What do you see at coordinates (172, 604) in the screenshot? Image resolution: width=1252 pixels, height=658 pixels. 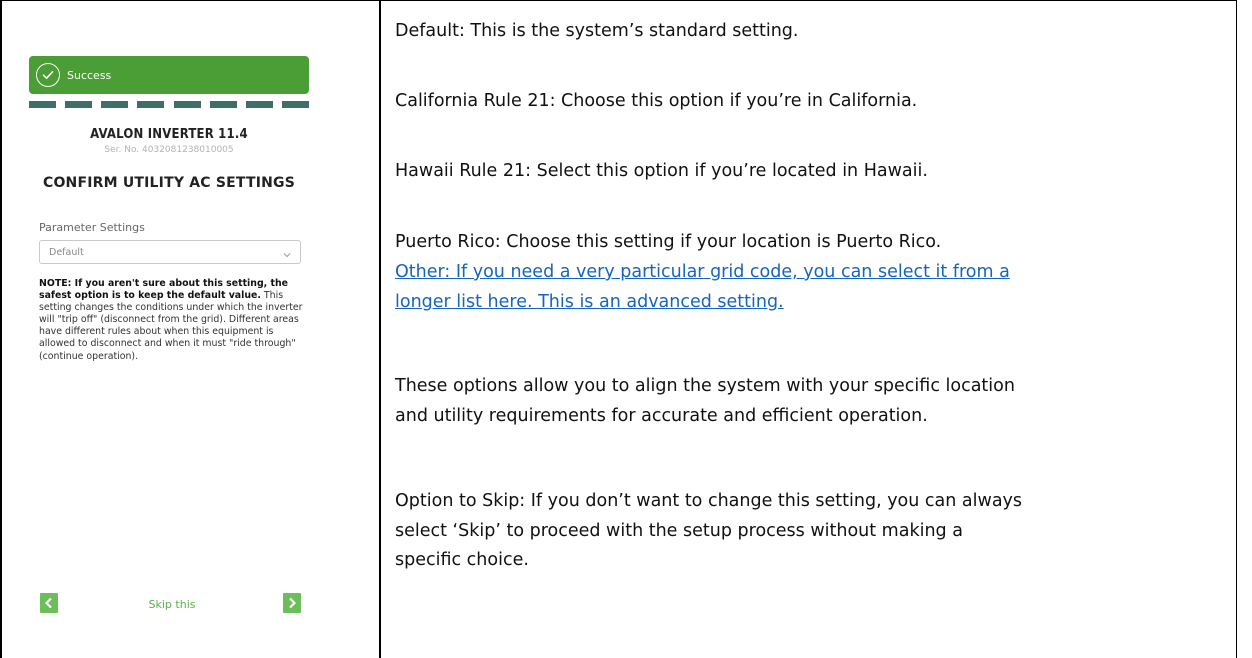 I see `skip-button: Skip this` at bounding box center [172, 604].